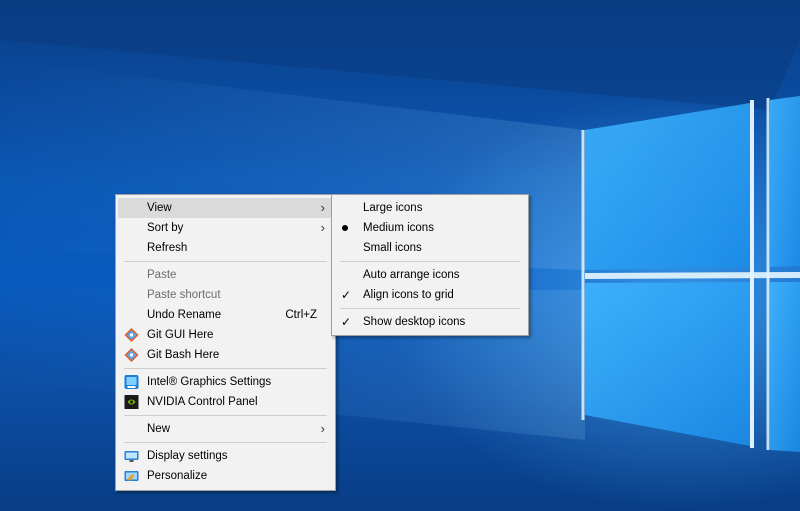  What do you see at coordinates (301, 315) in the screenshot?
I see `menu-item-shortcut: Ctrl+Z` at bounding box center [301, 315].